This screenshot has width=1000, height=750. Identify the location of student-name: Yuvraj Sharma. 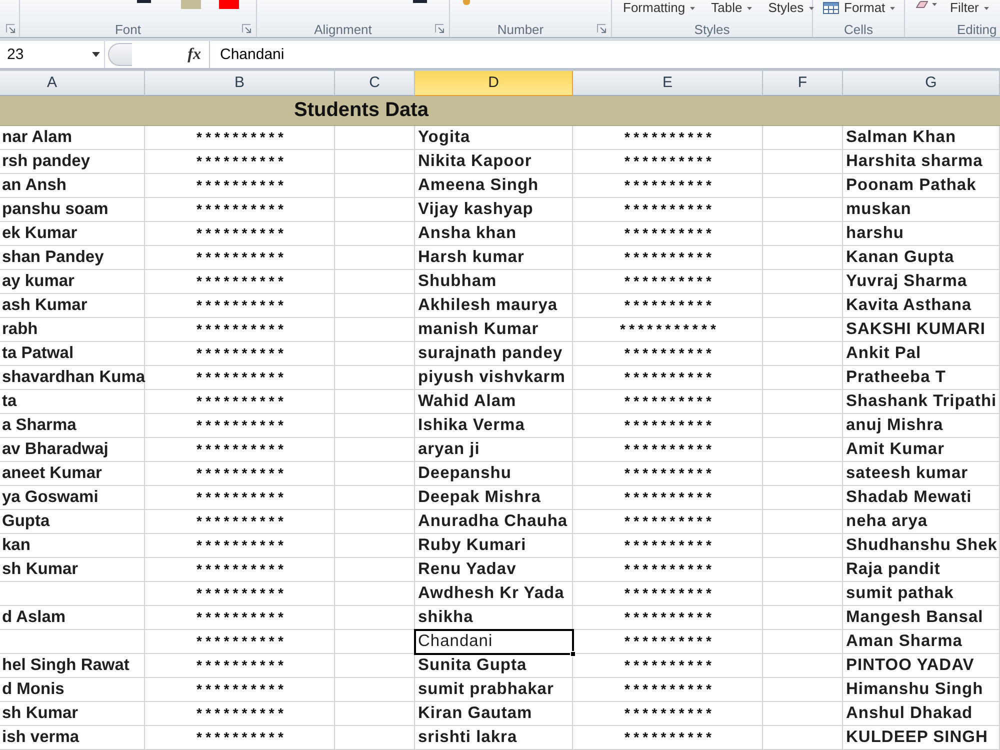
(907, 281).